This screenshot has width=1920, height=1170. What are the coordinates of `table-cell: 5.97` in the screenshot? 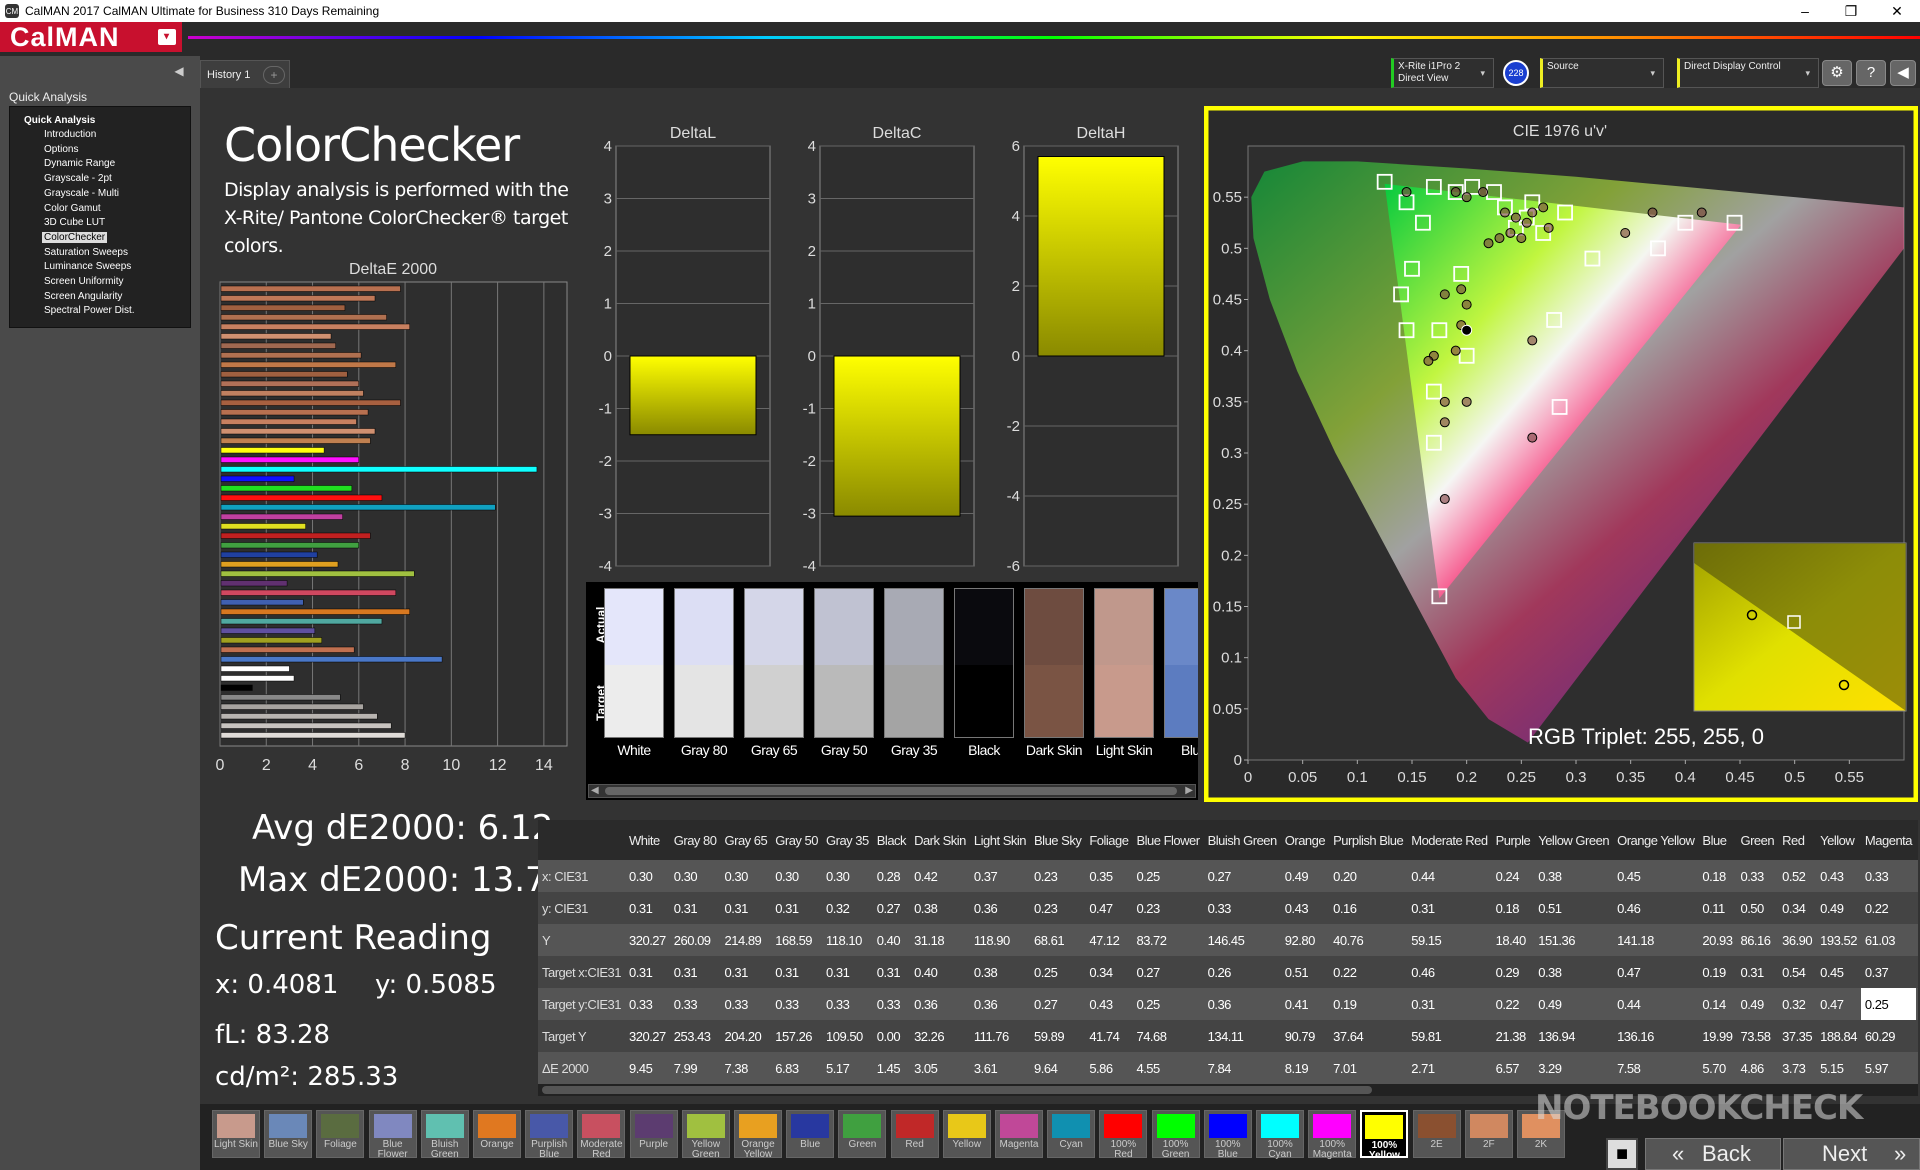 It's located at (1888, 1068).